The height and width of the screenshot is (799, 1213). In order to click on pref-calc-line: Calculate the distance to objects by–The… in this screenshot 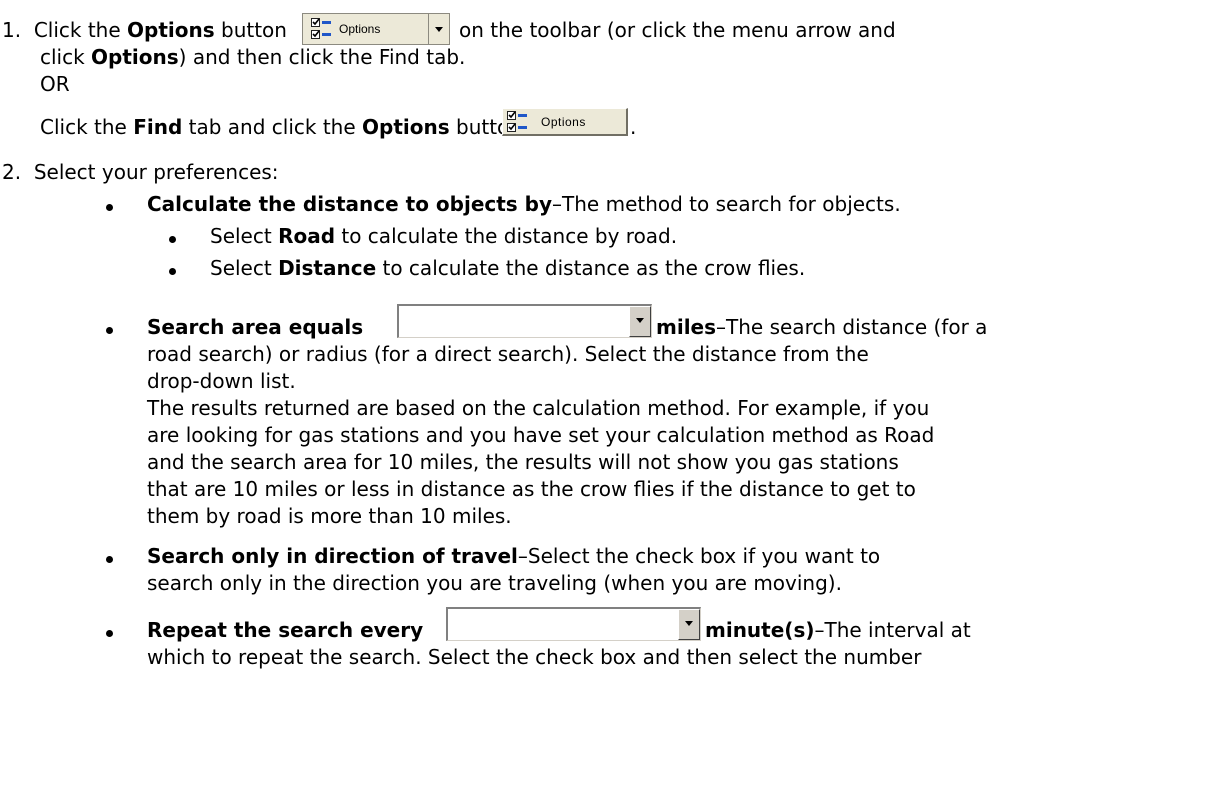, I will do `click(524, 204)`.